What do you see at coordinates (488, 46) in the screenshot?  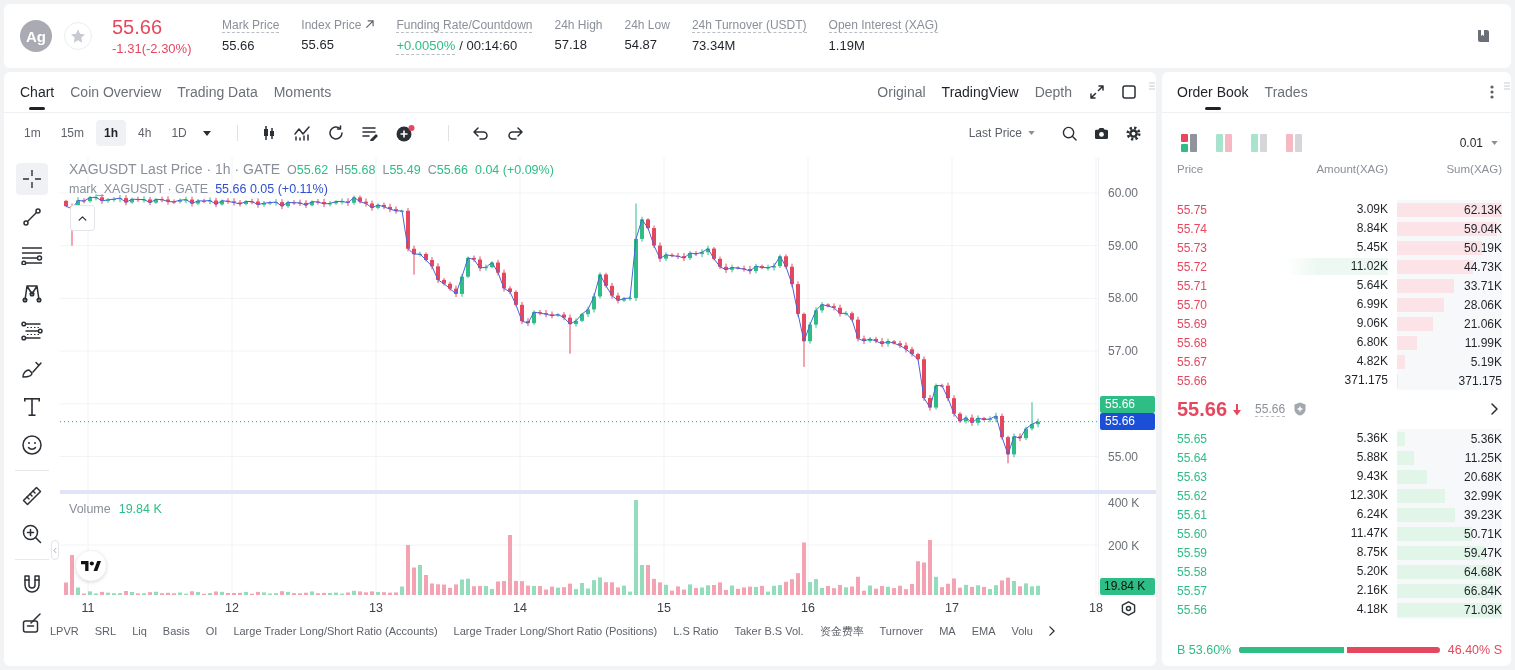 I see `countdown: / 00:14:60` at bounding box center [488, 46].